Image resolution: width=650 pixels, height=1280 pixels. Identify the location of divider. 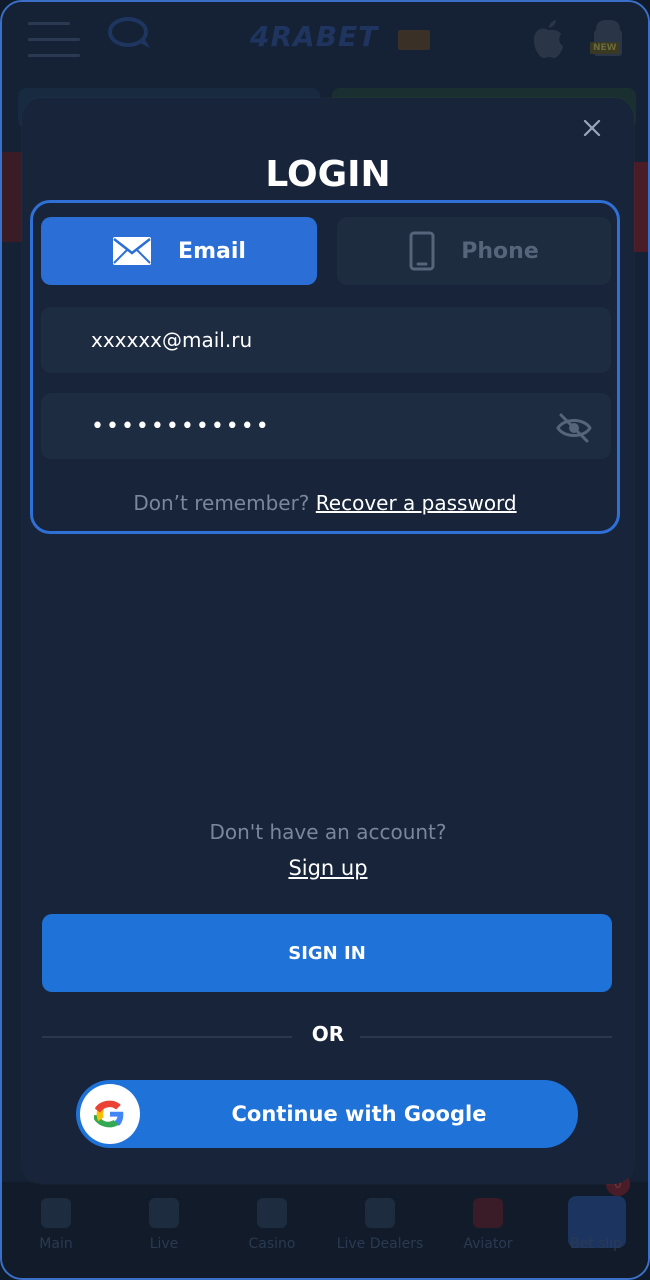
(486, 1037).